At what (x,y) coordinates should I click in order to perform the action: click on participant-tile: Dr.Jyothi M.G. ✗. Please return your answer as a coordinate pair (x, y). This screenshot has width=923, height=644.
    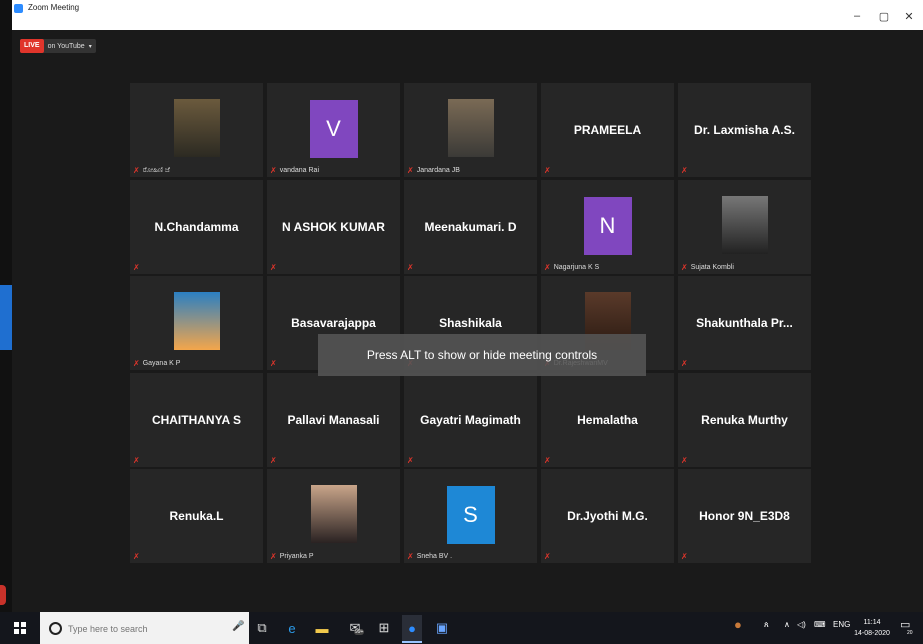
    Looking at the image, I should click on (607, 516).